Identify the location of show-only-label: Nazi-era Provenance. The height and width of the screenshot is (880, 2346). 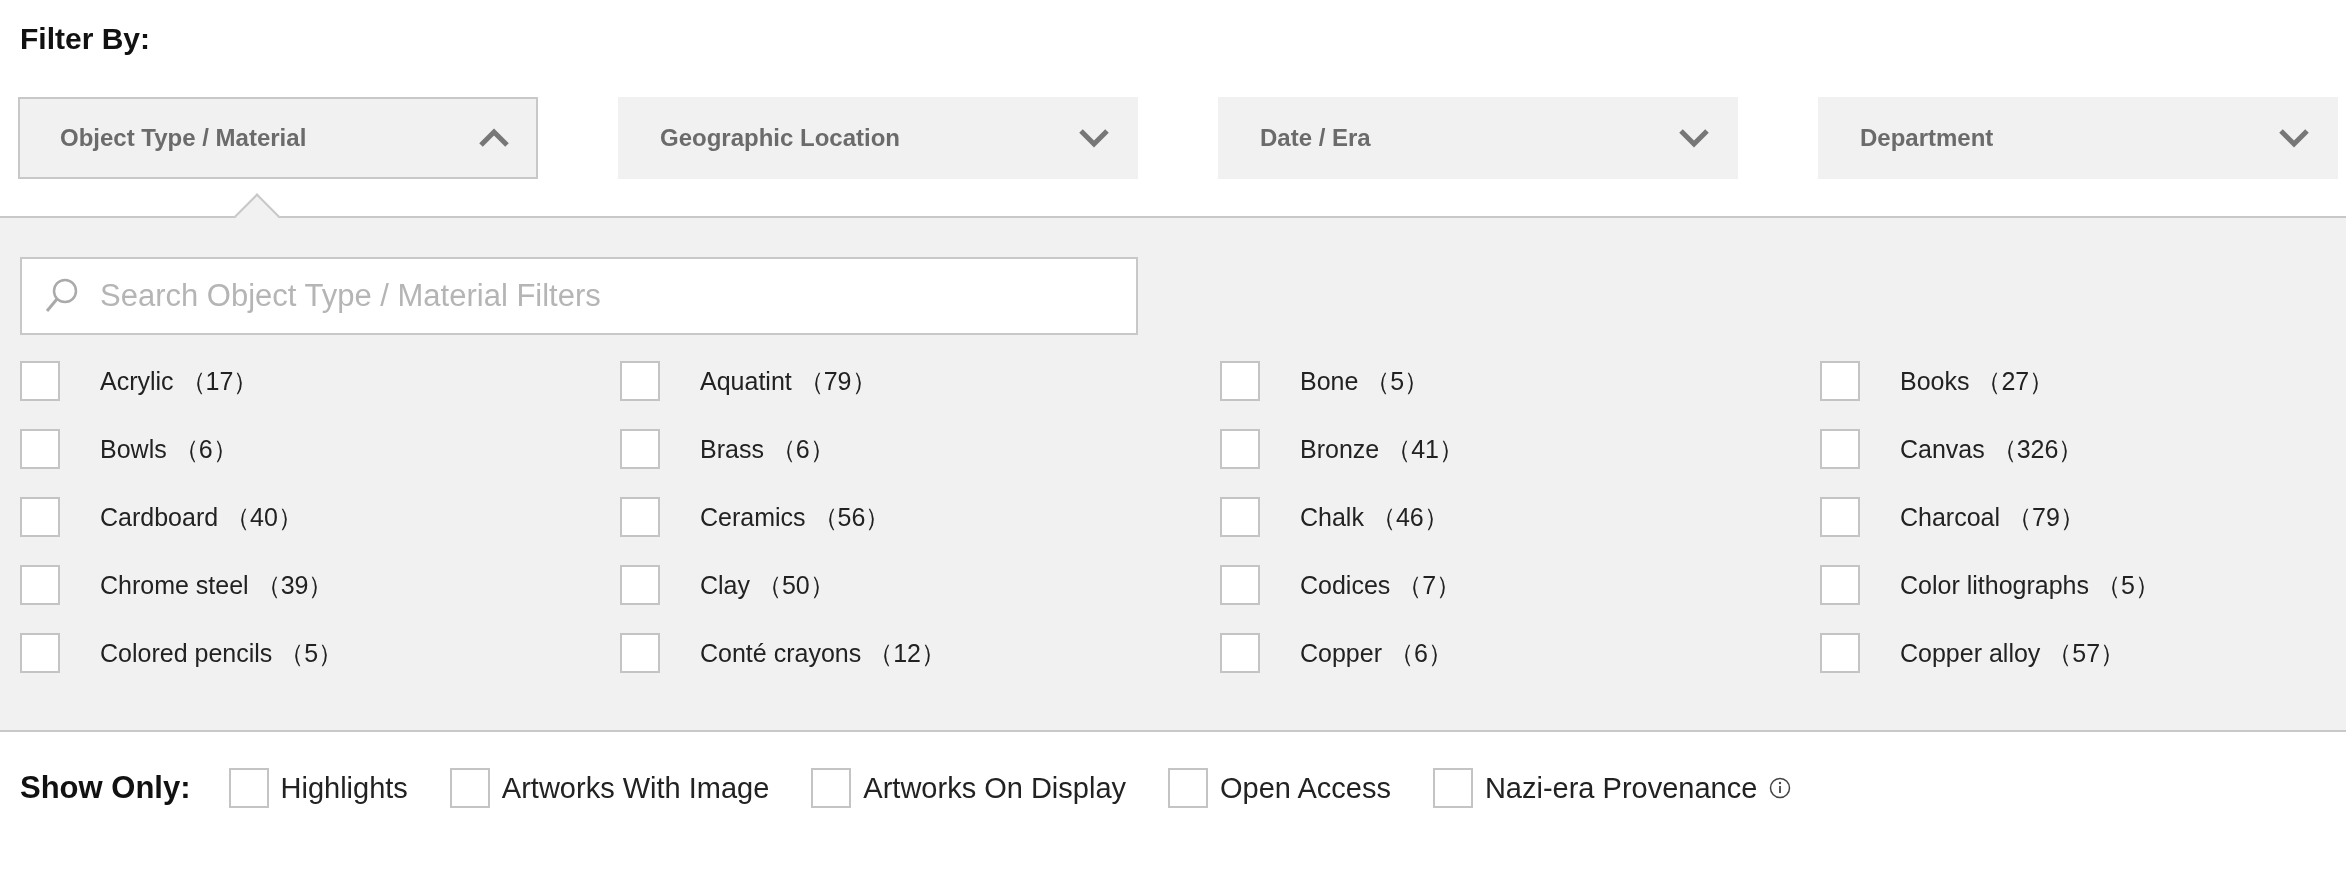
(1621, 788).